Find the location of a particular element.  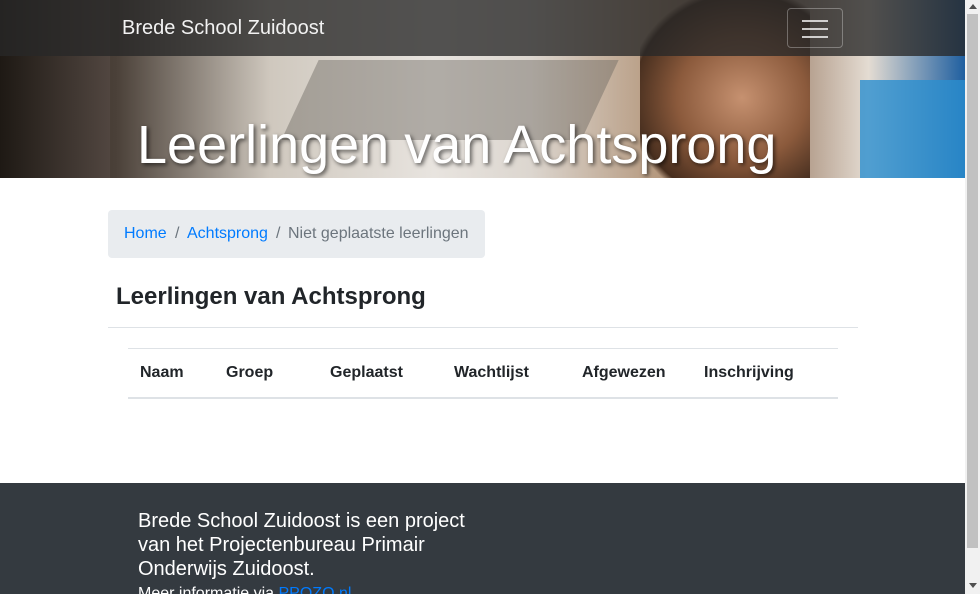

table-header-border is located at coordinates (483, 398).